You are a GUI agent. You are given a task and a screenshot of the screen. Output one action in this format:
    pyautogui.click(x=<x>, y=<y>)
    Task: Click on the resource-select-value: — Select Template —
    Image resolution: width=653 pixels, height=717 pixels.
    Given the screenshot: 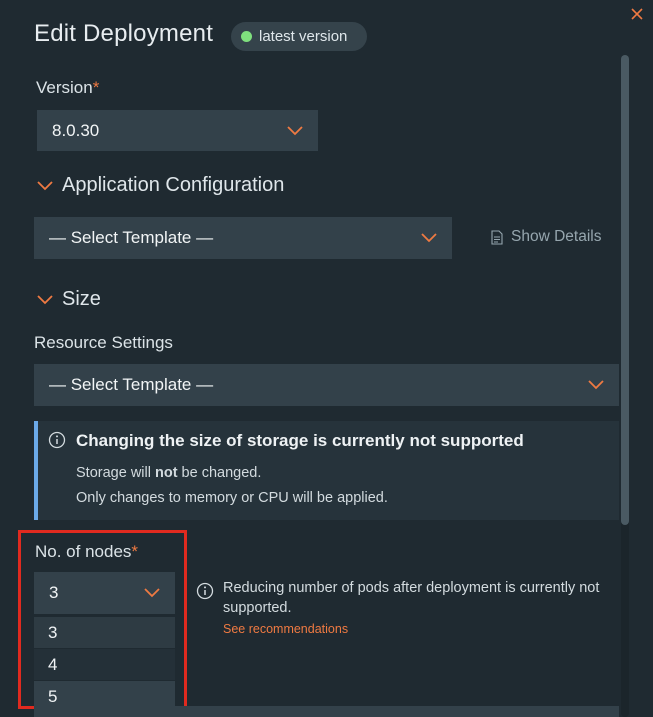 What is the action you would take?
    pyautogui.click(x=131, y=384)
    